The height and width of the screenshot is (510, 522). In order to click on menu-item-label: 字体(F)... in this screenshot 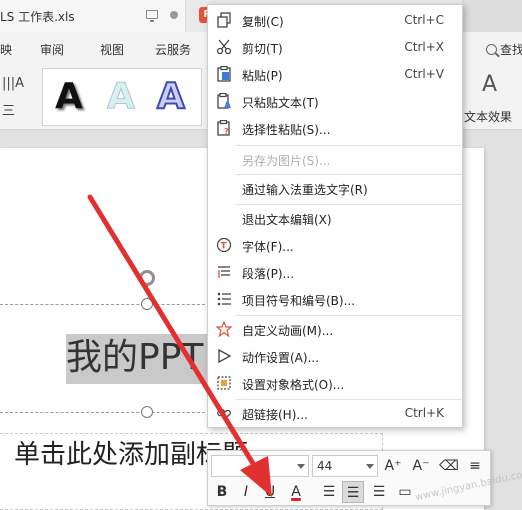, I will do `click(268, 247)`.